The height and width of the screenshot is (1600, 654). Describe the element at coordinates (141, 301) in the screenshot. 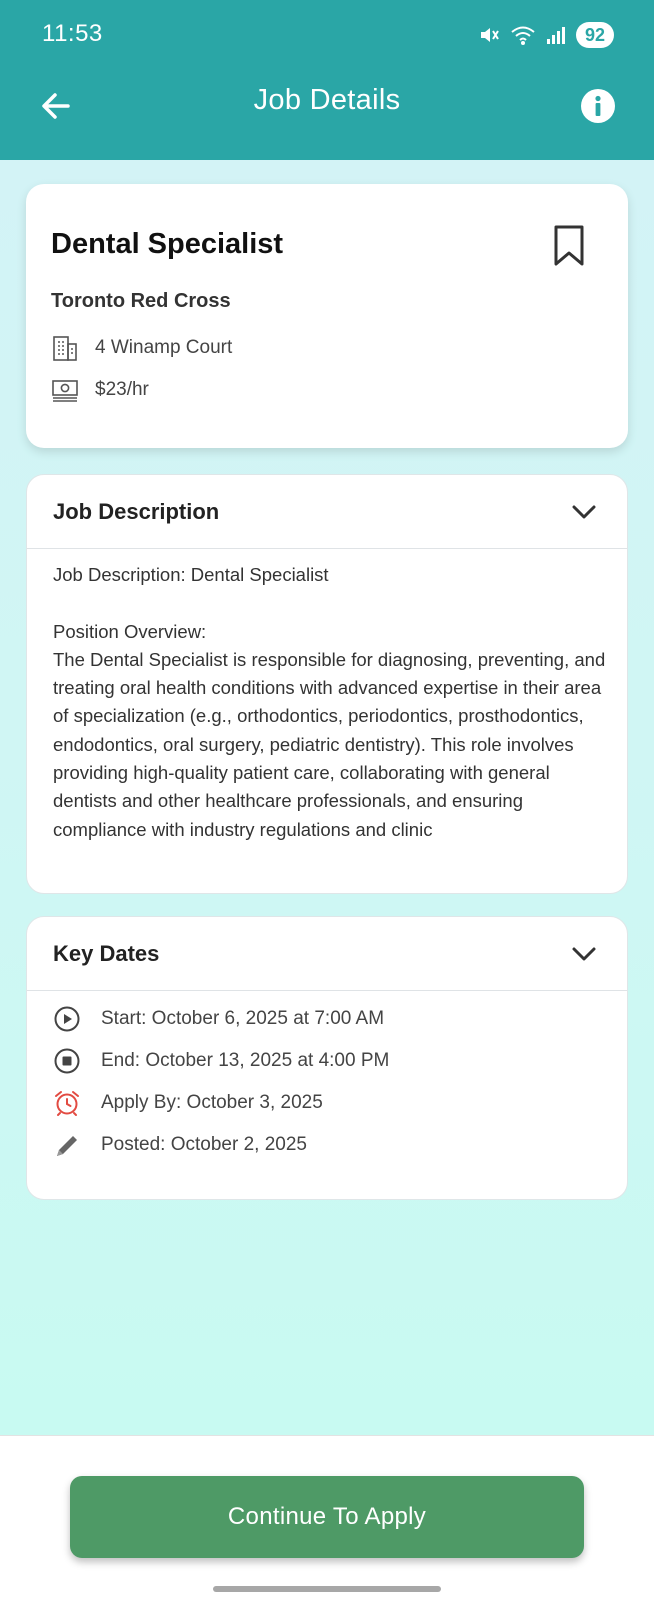

I see `organization-name: Toronto Red Cross` at that location.